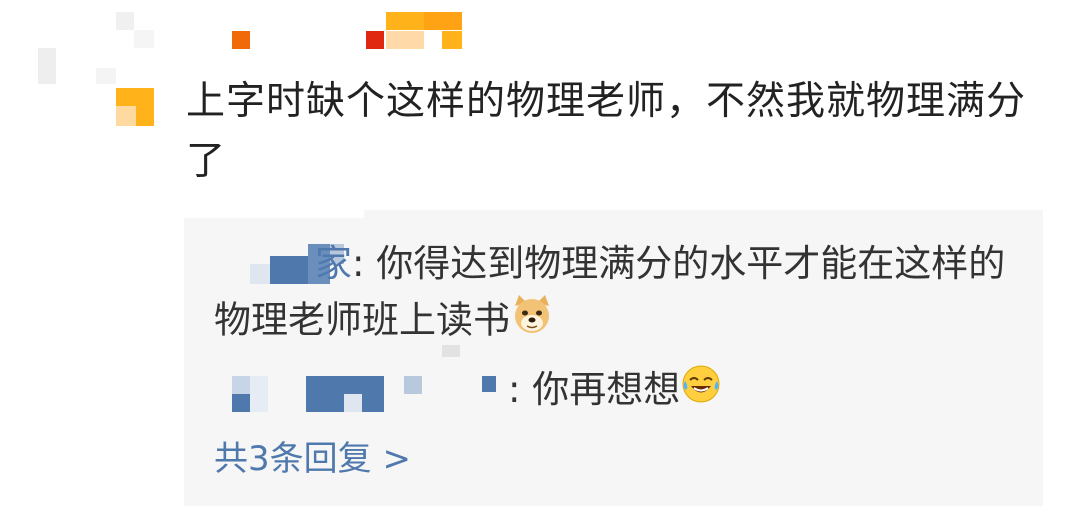 This screenshot has height=529, width=1080. I want to click on mosaic-fragment, so click(451, 351).